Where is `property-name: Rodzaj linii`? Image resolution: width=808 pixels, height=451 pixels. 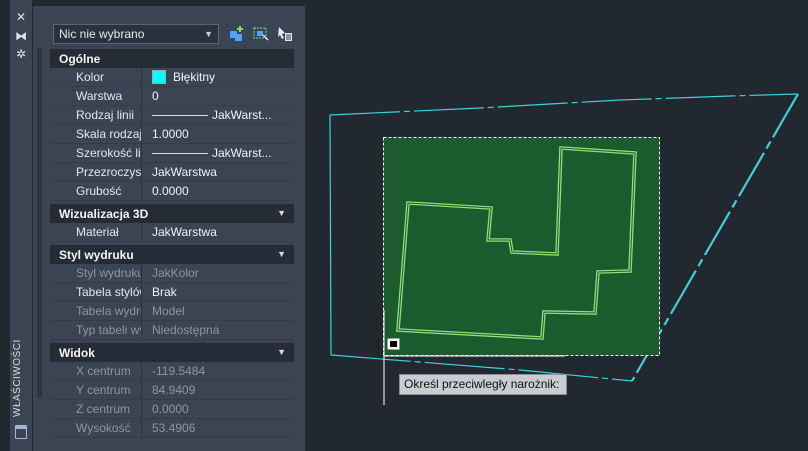 property-name: Rodzaj linii is located at coordinates (96, 115).